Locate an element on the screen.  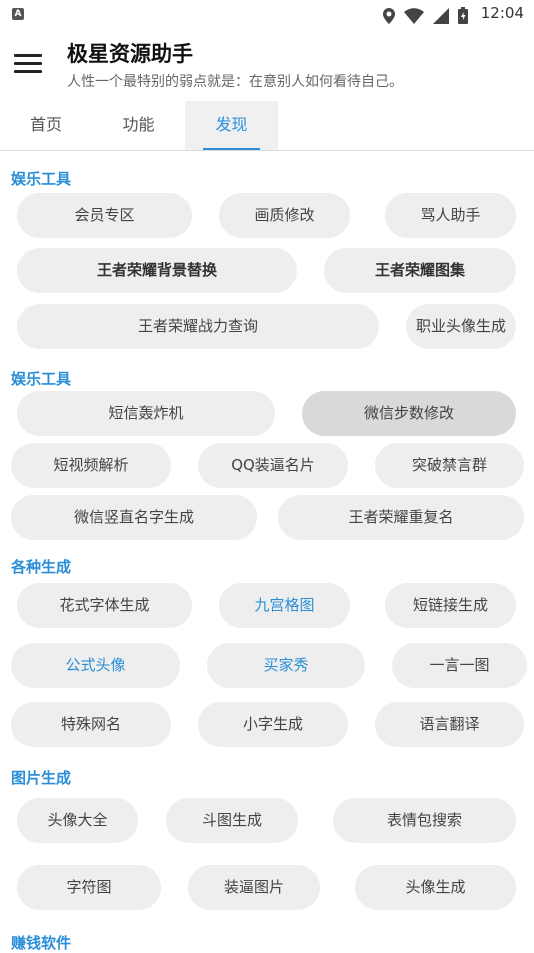
chip-button: 斗图生成 is located at coordinates (232, 820).